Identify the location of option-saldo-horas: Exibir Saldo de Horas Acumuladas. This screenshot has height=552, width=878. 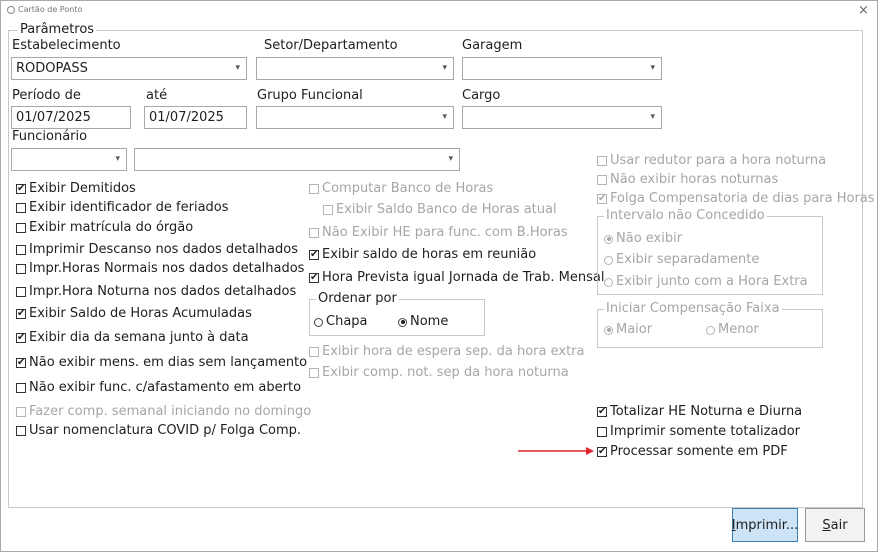
(134, 314).